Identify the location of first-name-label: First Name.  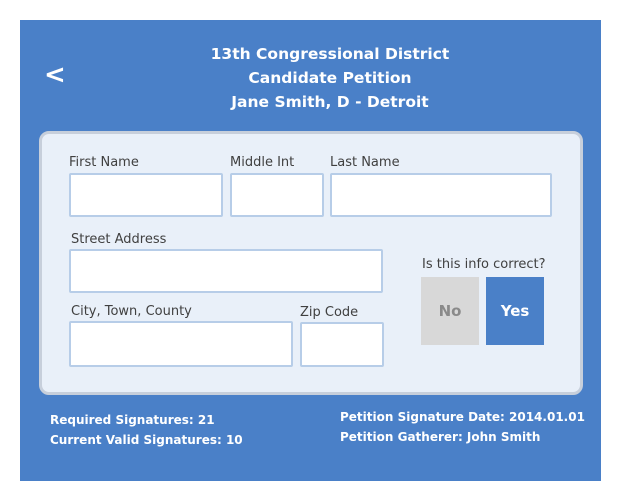
(104, 162).